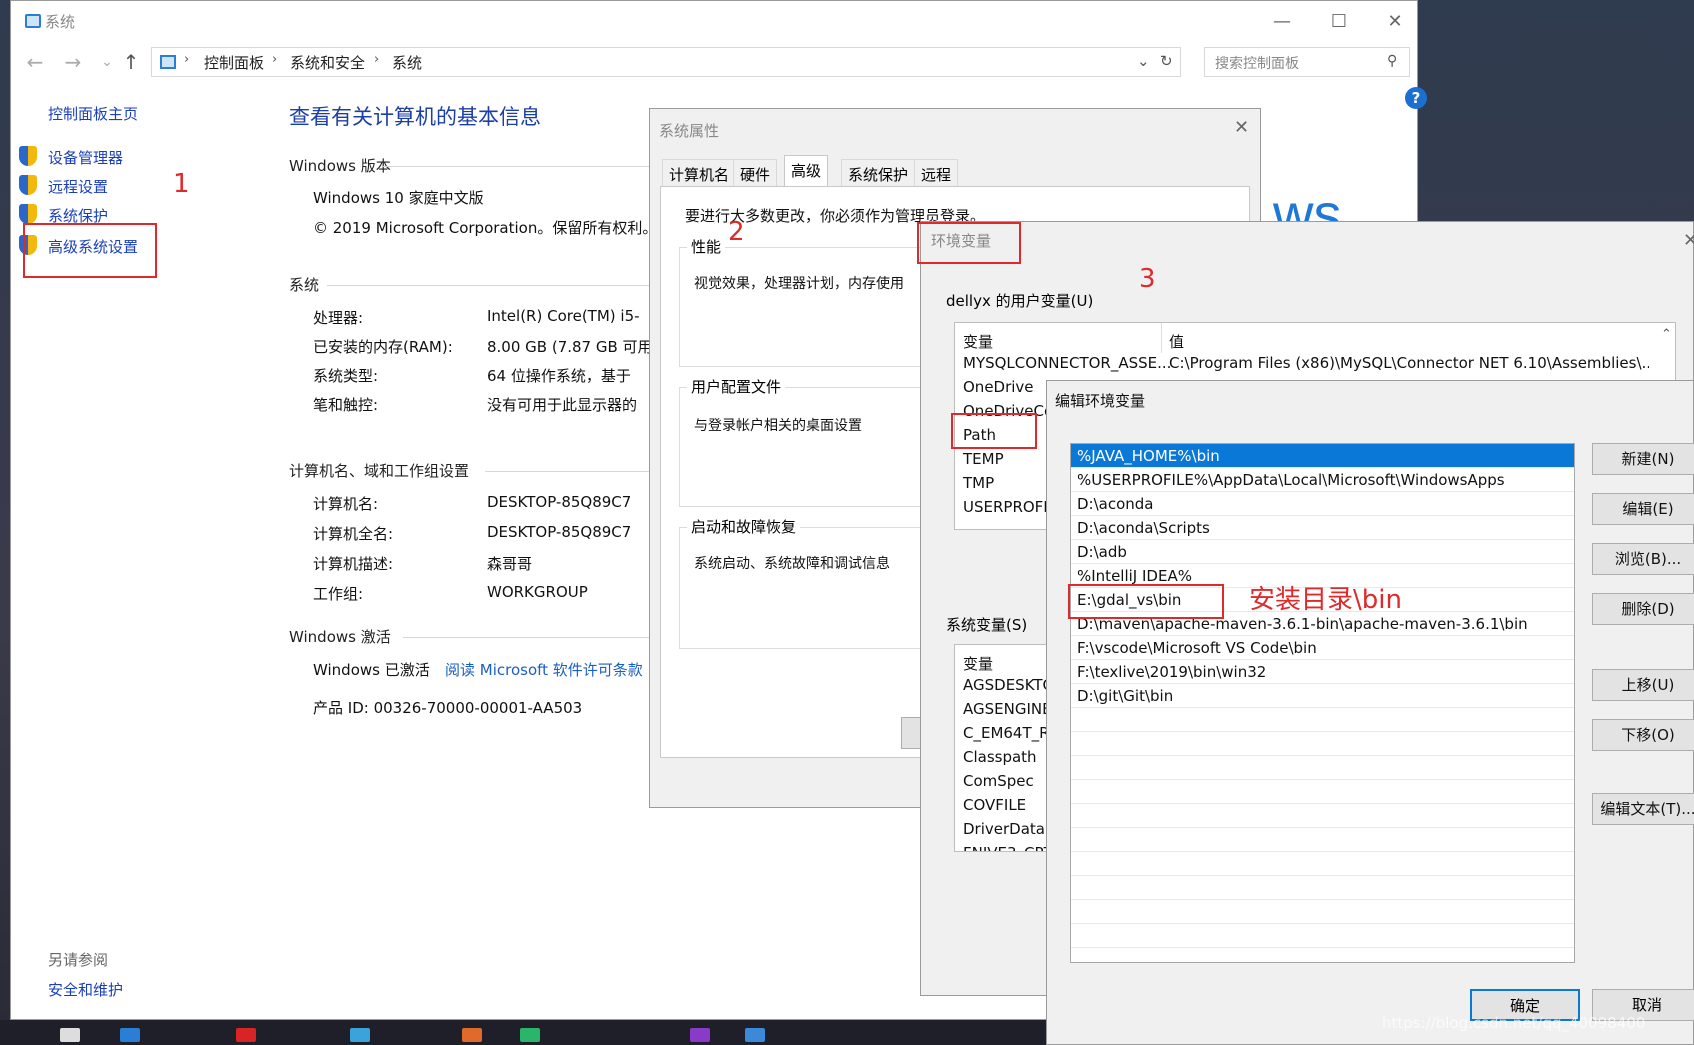  Describe the element at coordinates (1143, 61) in the screenshot. I see `chevron-down-icon: ⌄` at that location.